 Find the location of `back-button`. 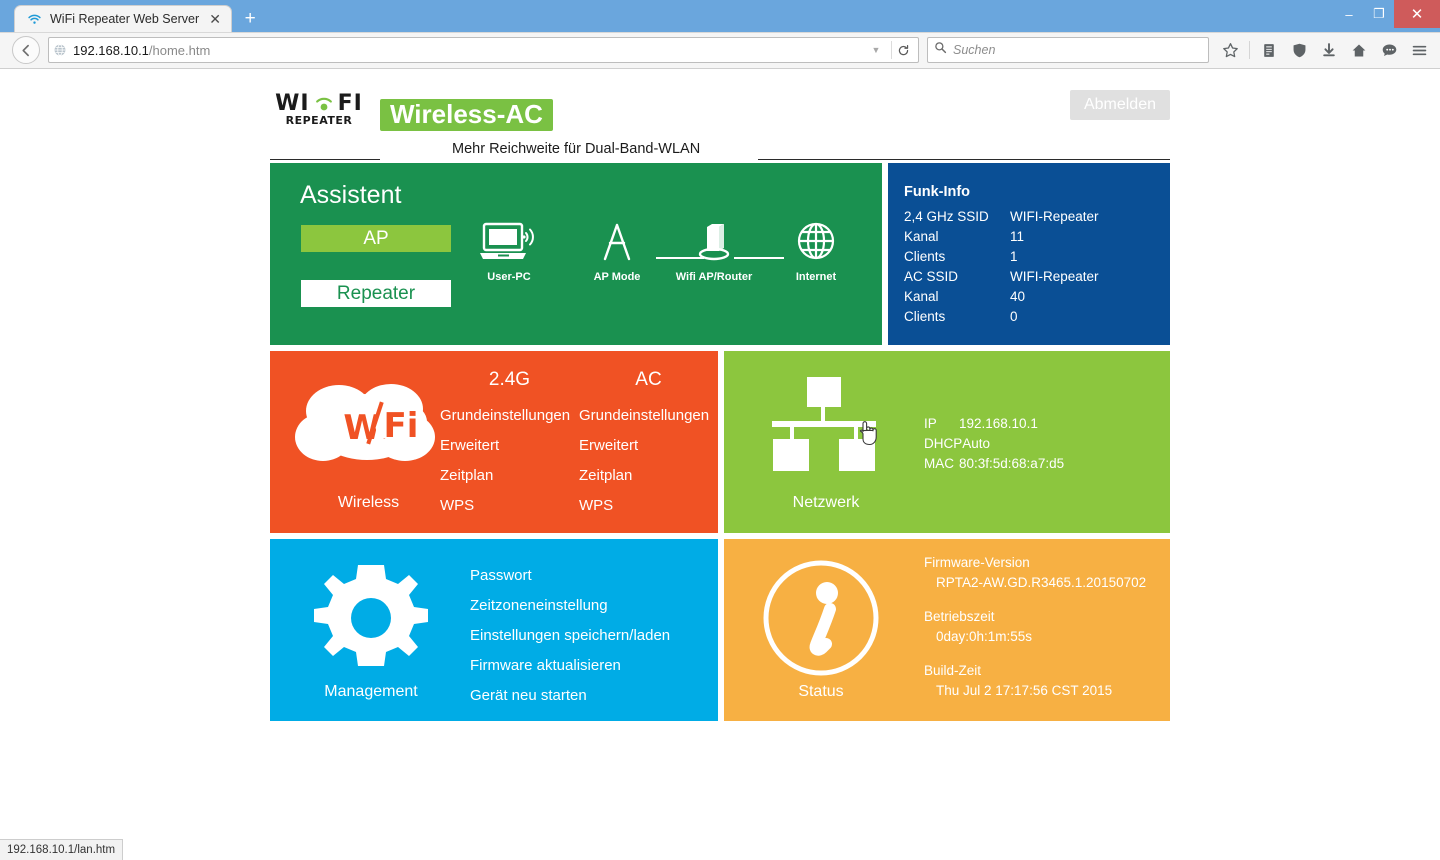

back-button is located at coordinates (26, 50).